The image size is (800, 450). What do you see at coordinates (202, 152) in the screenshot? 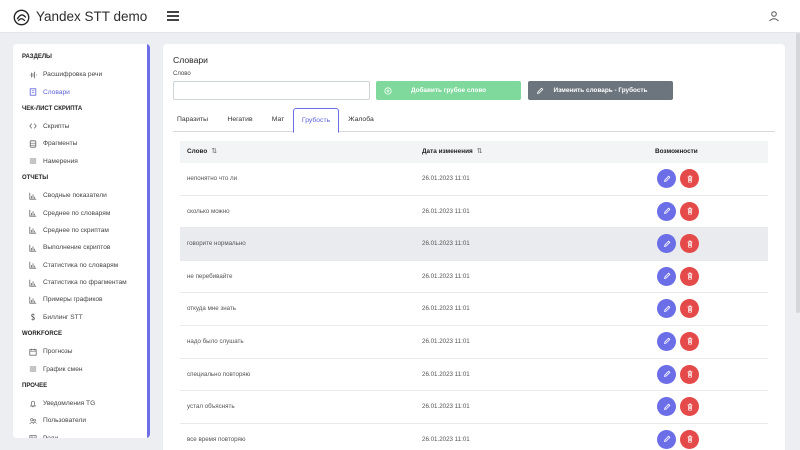
I see `column-word: Слово ⇅` at bounding box center [202, 152].